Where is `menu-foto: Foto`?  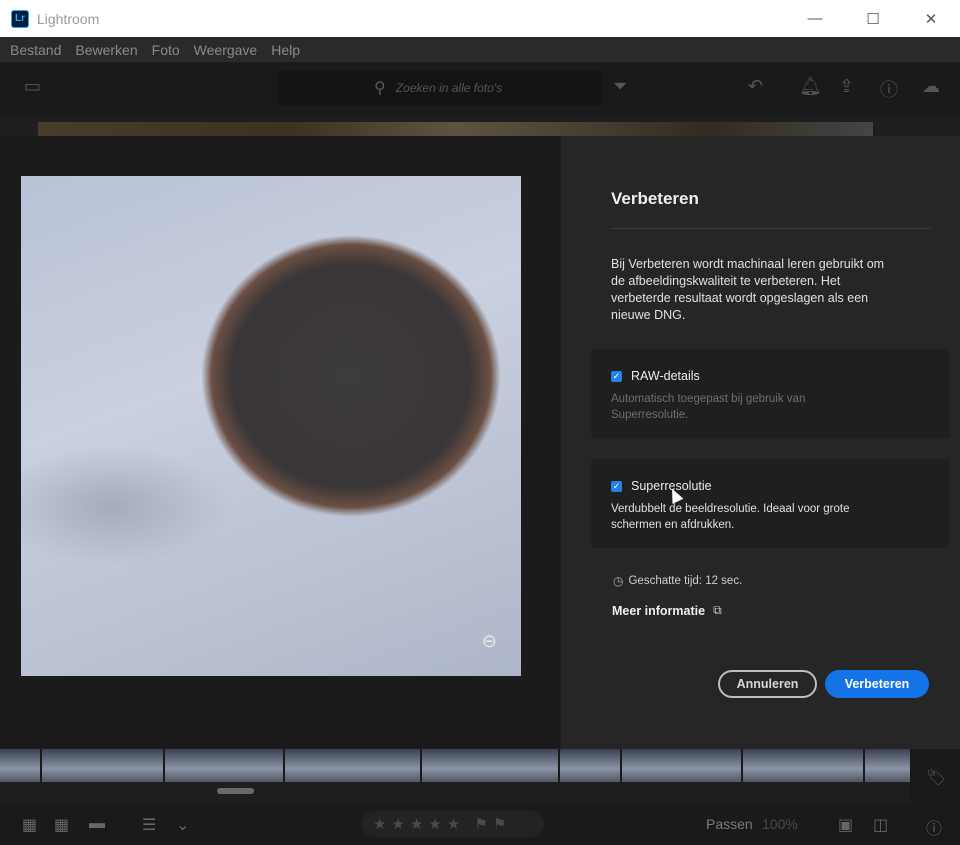 menu-foto: Foto is located at coordinates (166, 50).